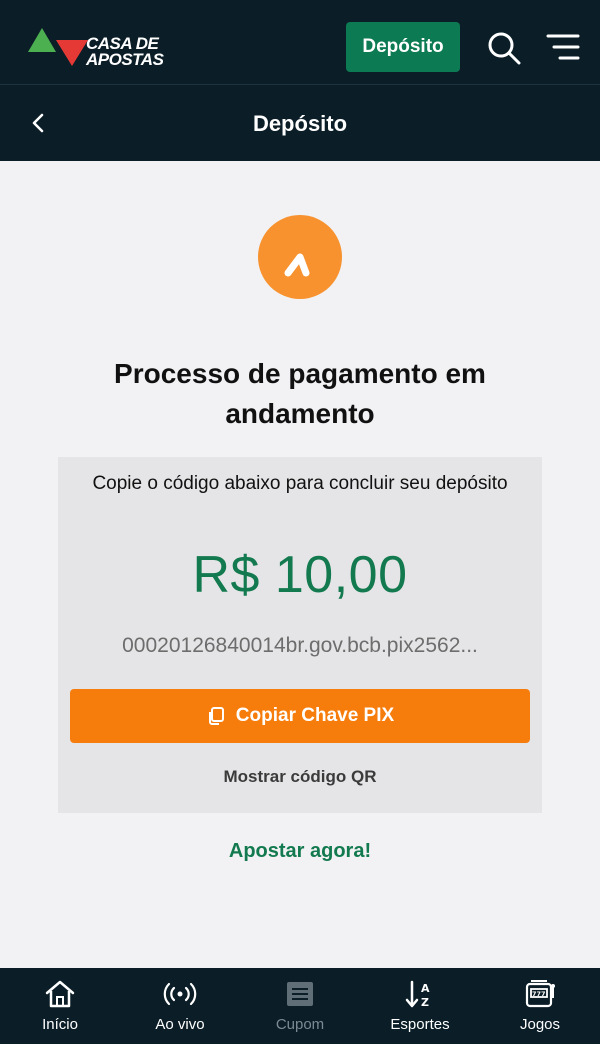  Describe the element at coordinates (300, 393) in the screenshot. I see `payment-status-title: Processo de pagamento em andamento` at that location.